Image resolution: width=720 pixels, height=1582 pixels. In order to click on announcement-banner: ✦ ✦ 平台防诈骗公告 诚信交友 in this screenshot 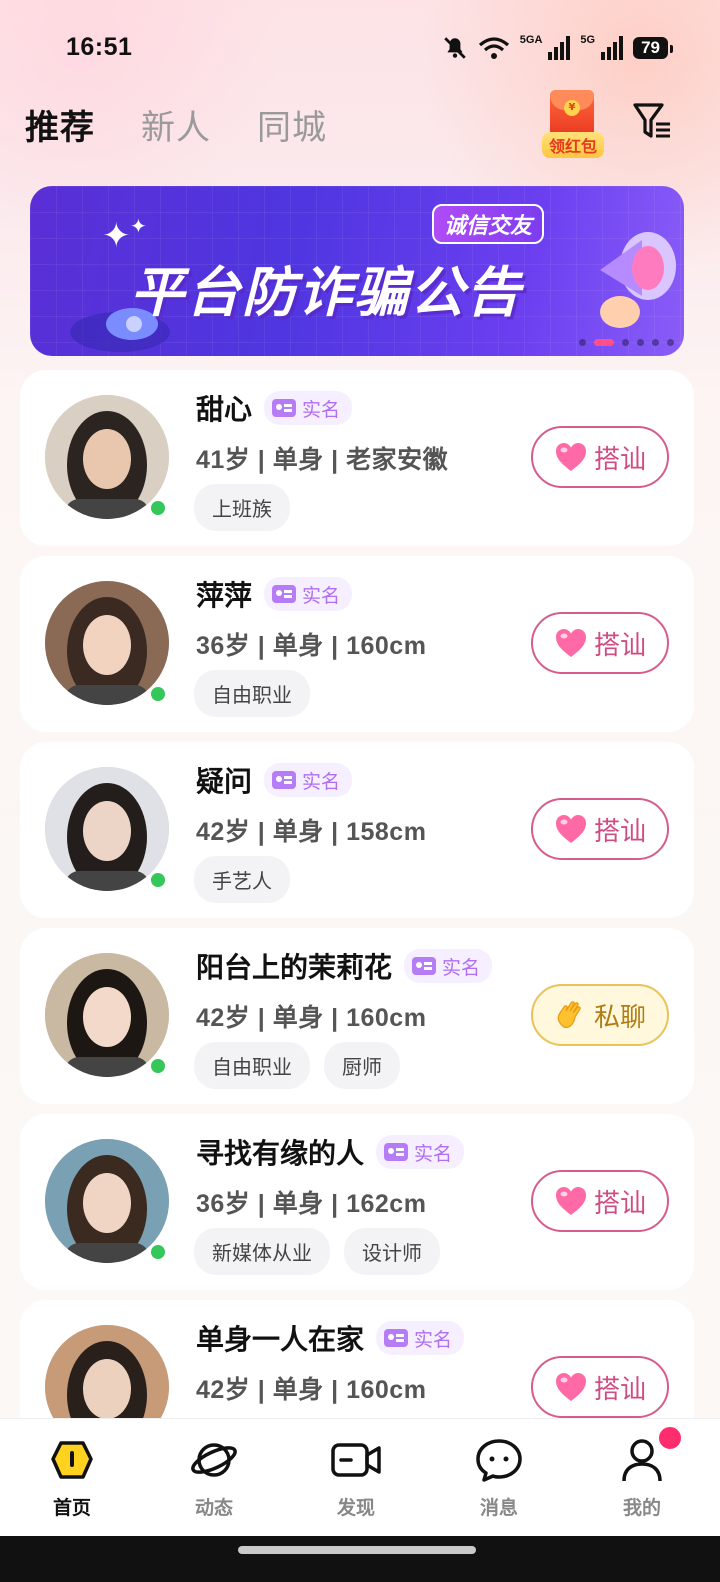, I will do `click(357, 271)`.